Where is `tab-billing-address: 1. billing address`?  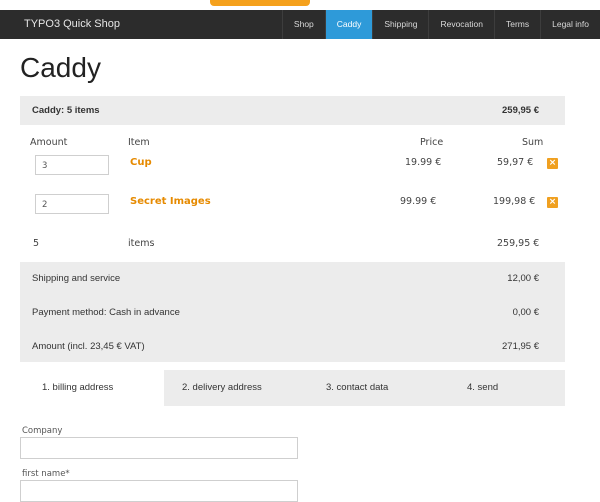 tab-billing-address: 1. billing address is located at coordinates (92, 388).